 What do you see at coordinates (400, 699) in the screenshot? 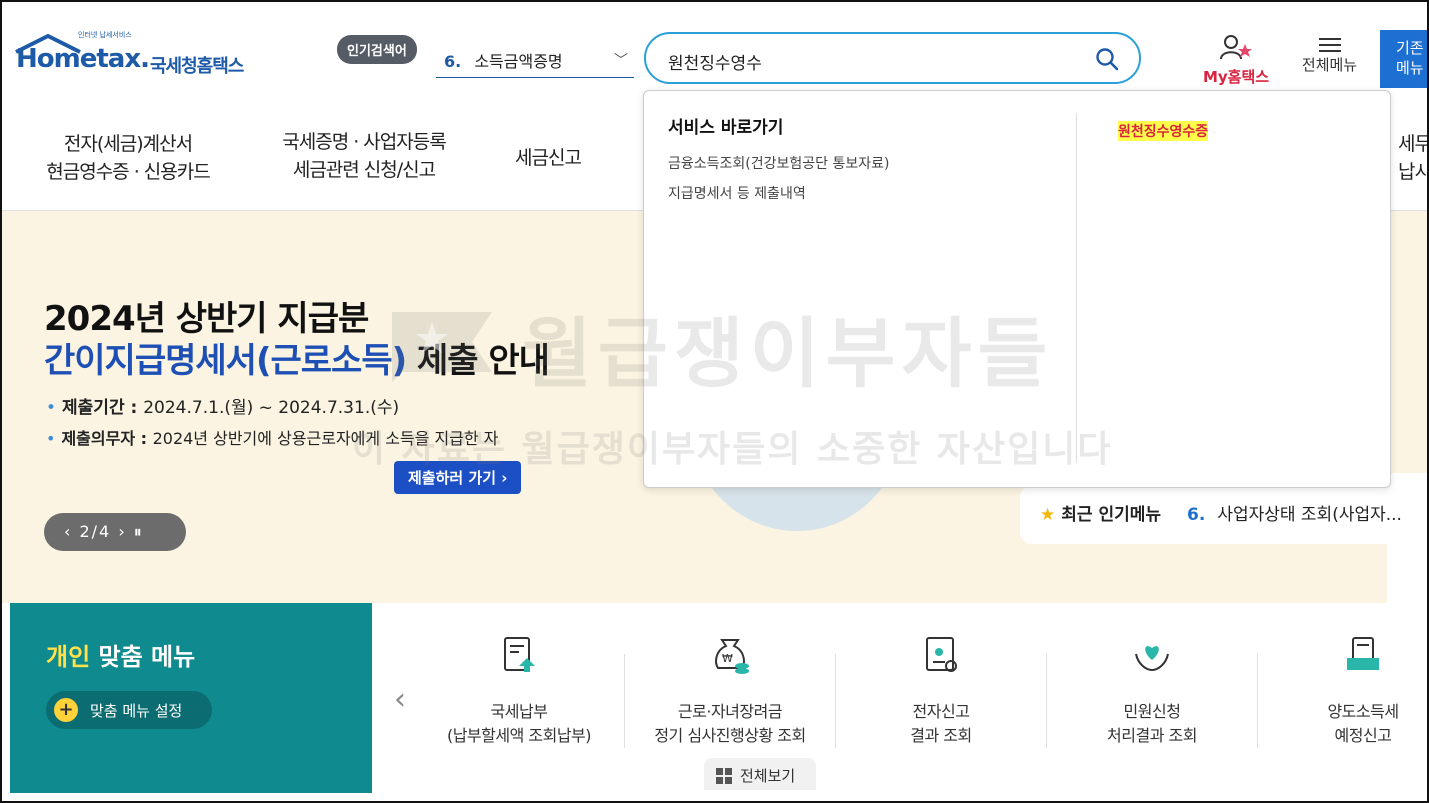
I see `chevron-left-icon: ‹` at bounding box center [400, 699].